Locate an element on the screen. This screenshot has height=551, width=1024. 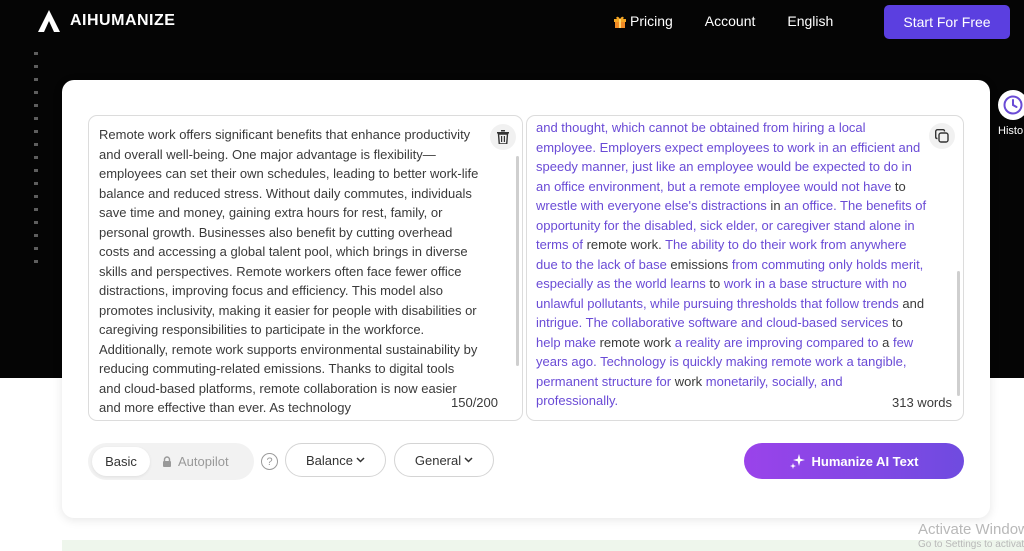
brand-logo: AIHUMANIZE is located at coordinates (106, 21).